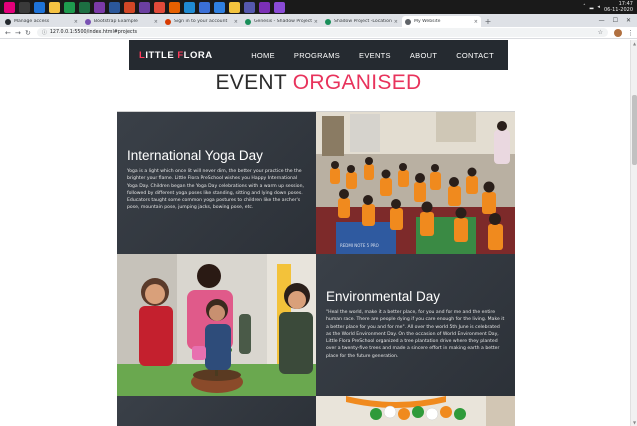 The image size is (637, 426). I want to click on info-icon: ⓘ, so click(44, 32).